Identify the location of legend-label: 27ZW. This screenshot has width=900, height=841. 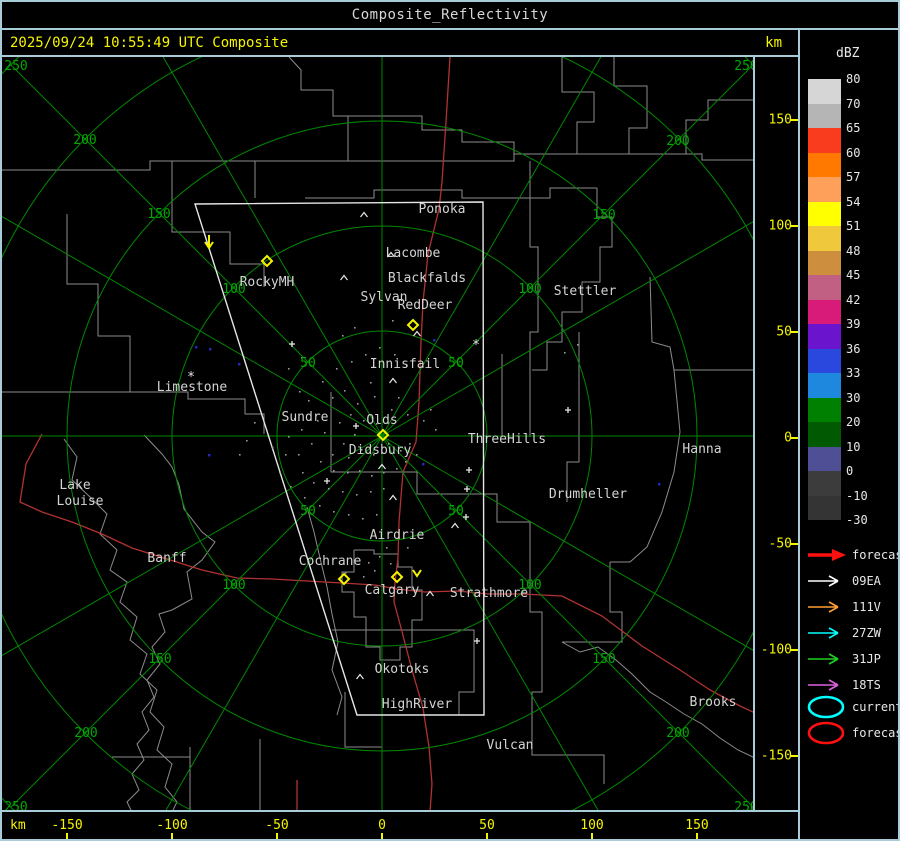
(866, 633).